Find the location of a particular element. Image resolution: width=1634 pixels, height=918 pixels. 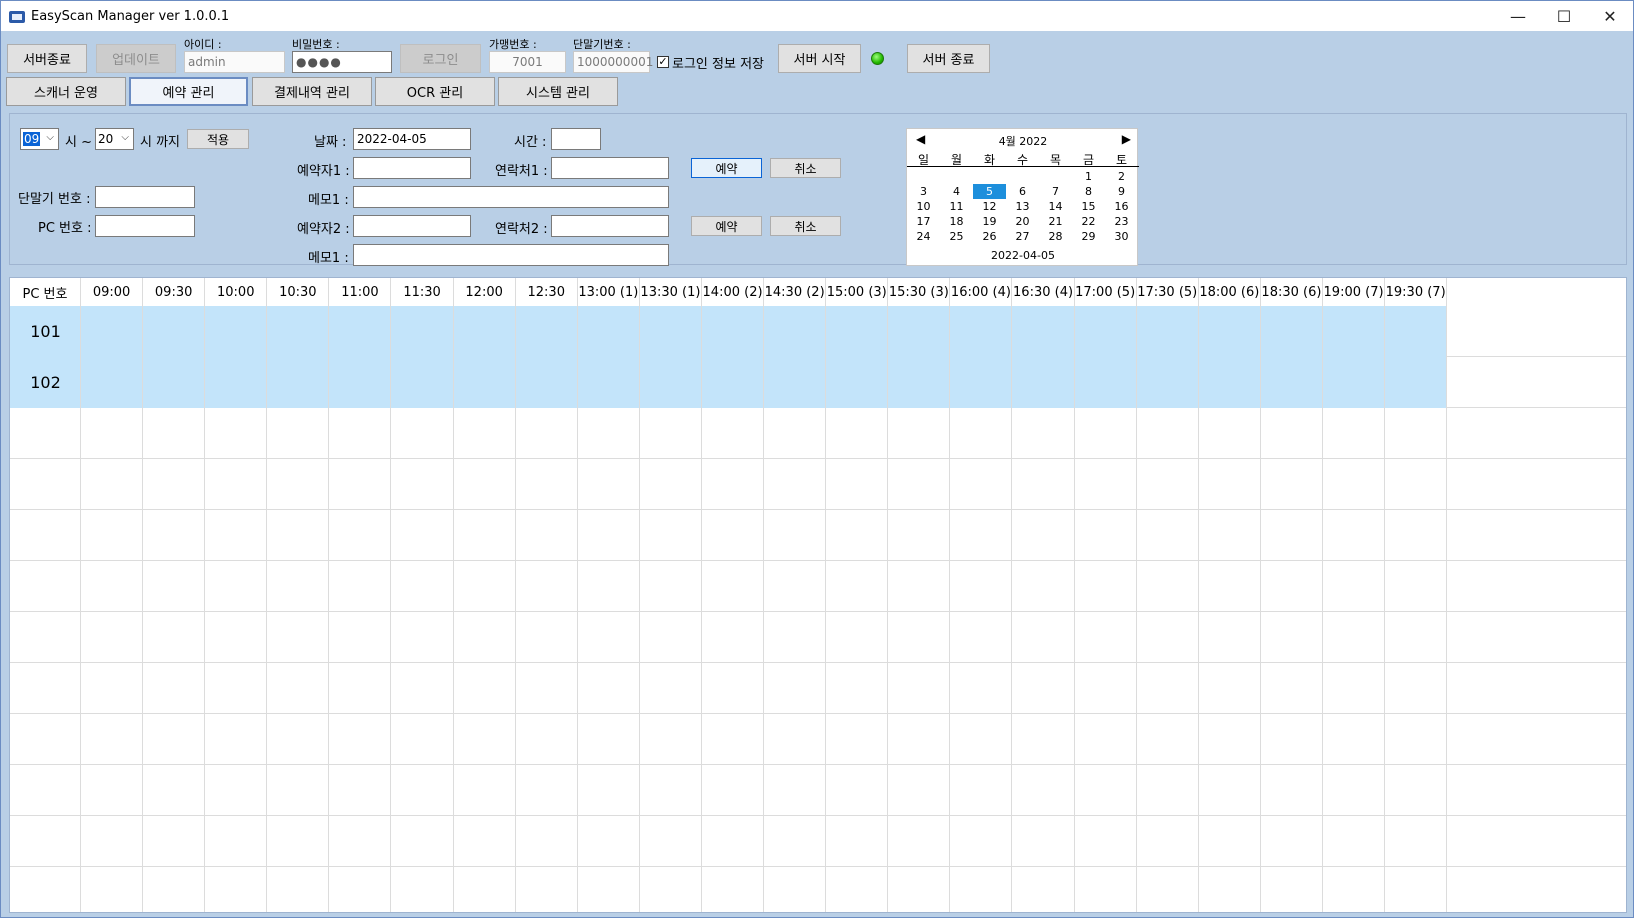

calendar-day: 13 is located at coordinates (1022, 206).